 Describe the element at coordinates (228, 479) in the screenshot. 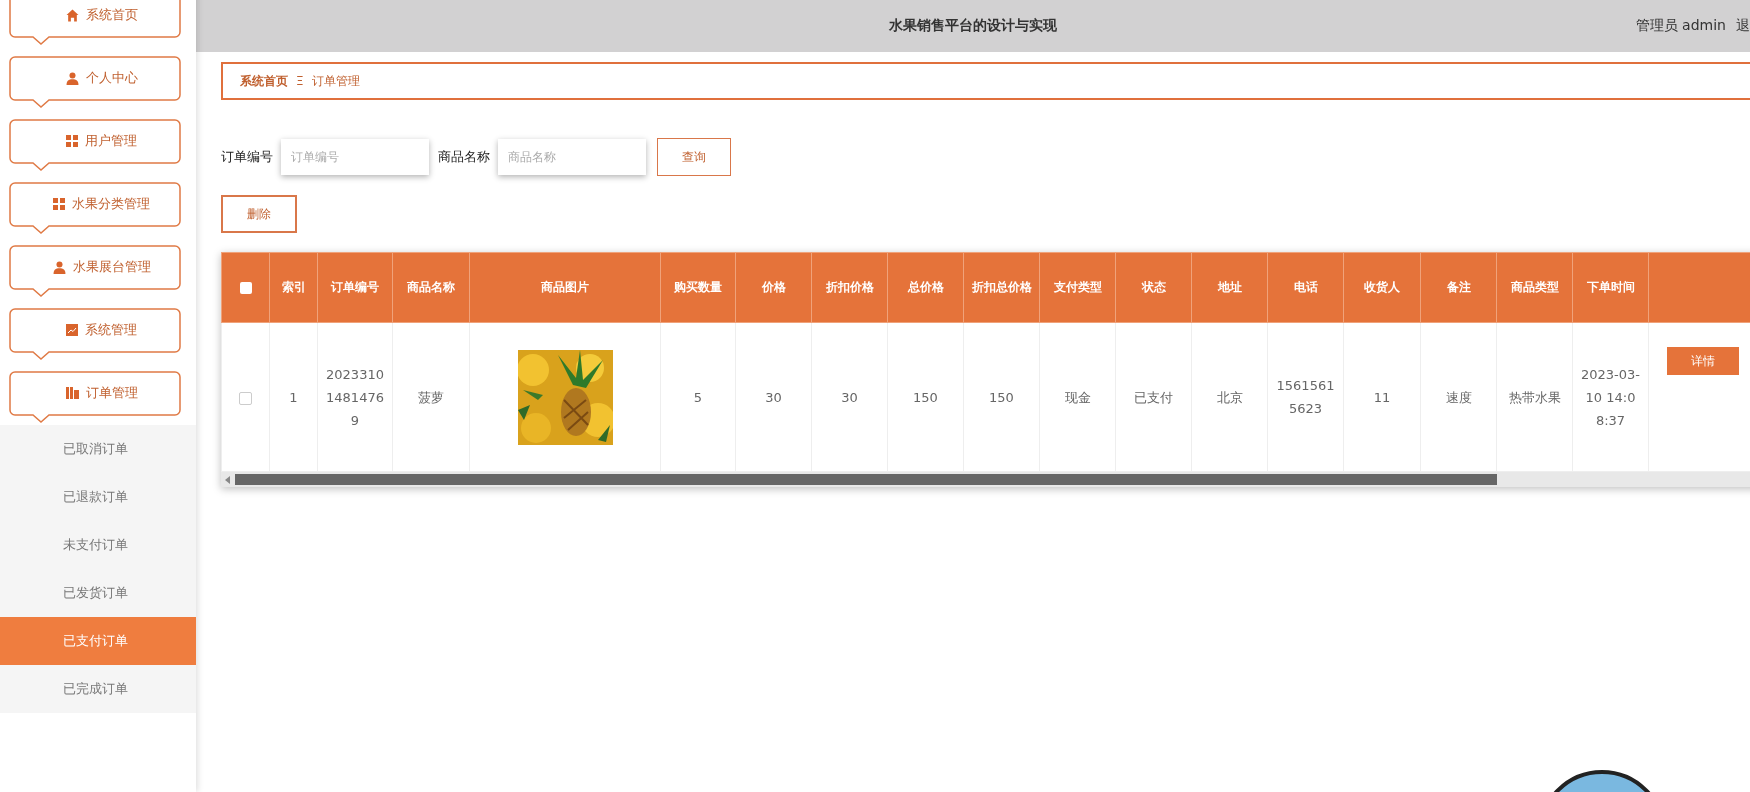

I see `scroll-left-icon` at that location.